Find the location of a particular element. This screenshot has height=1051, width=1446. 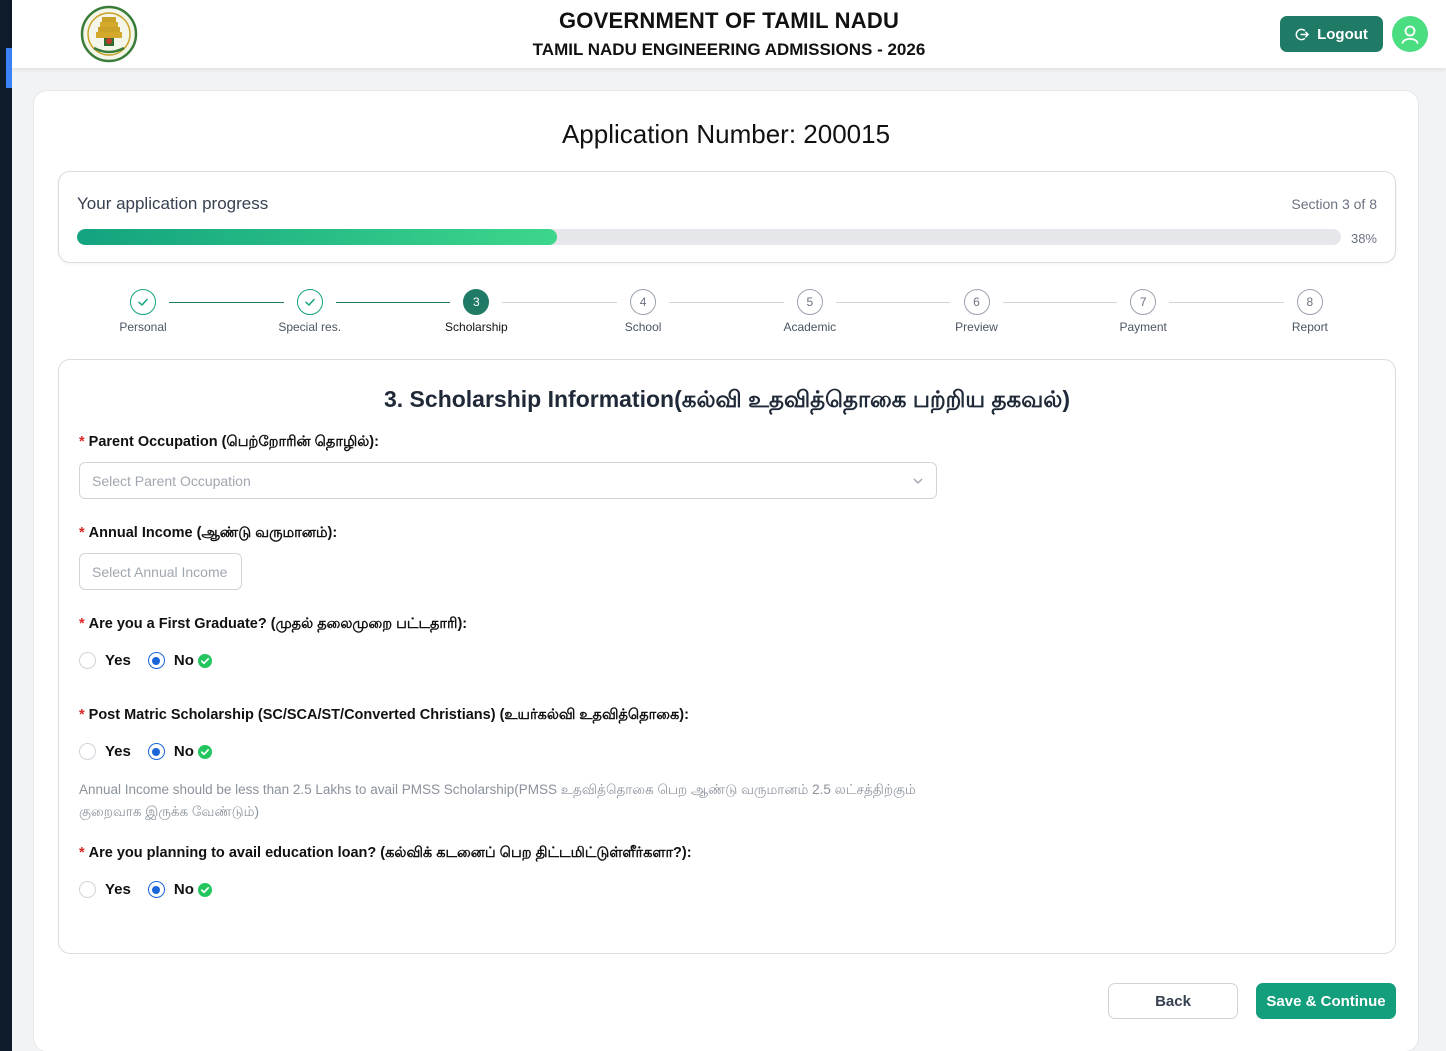

parent-occupation-label-text: Parent Occupation (பெற்றோரின் தொழில்): is located at coordinates (233, 442).